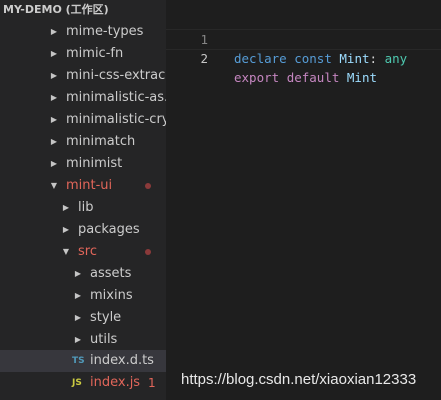 Image resolution: width=441 pixels, height=400 pixels. Describe the element at coordinates (257, 77) in the screenshot. I see `keyword-token: export` at that location.